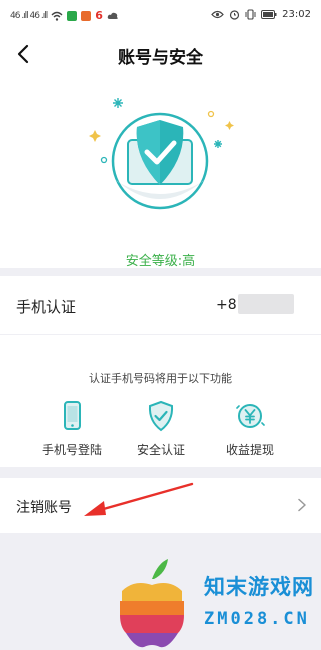 This screenshot has width=321, height=650. Describe the element at coordinates (160, 58) in the screenshot. I see `page-title: 账号与安全` at that location.